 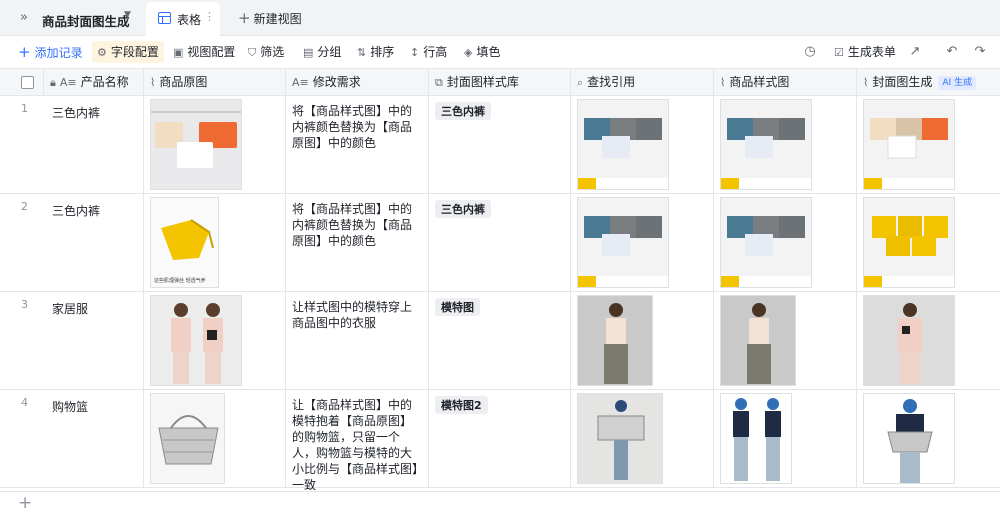 I want to click on fill-color-button: ◈ 填色, so click(x=482, y=53).